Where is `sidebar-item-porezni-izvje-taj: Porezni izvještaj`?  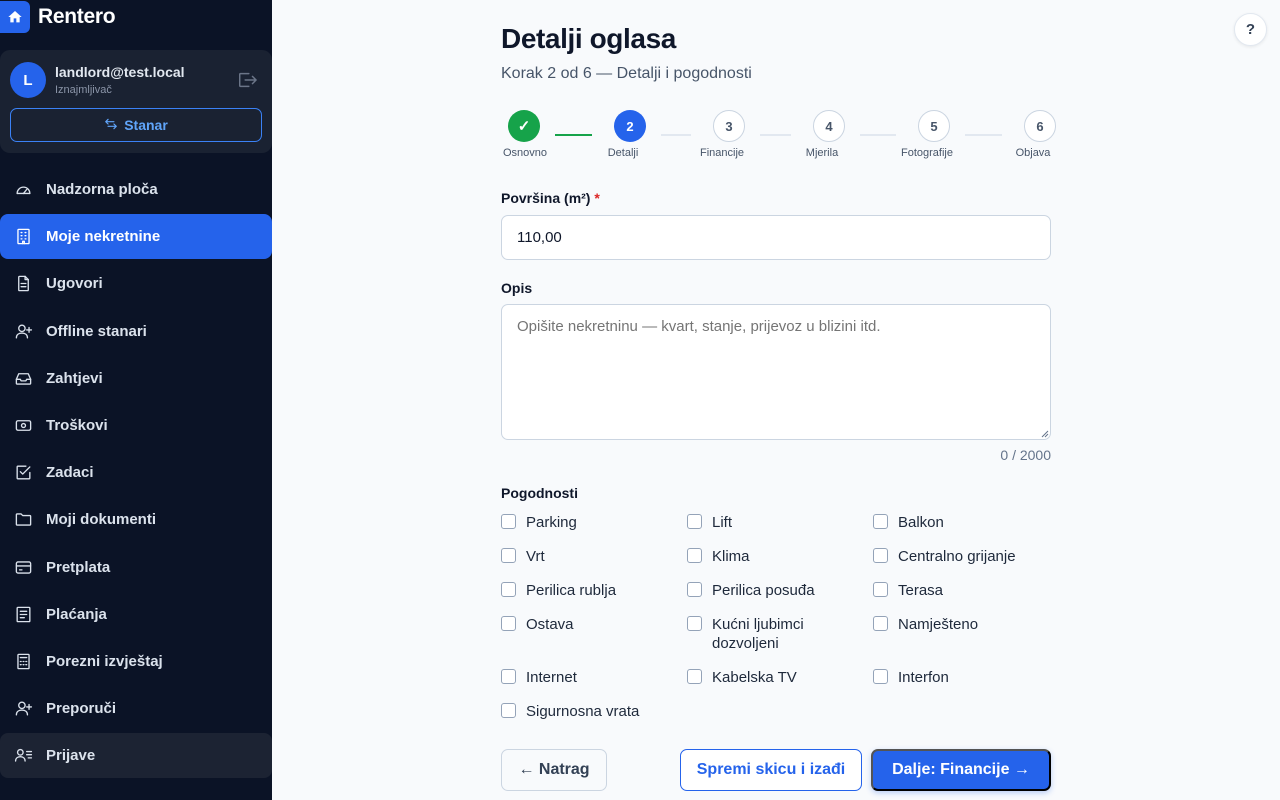 sidebar-item-porezni-izvje-taj: Porezni izvještaj is located at coordinates (136, 661).